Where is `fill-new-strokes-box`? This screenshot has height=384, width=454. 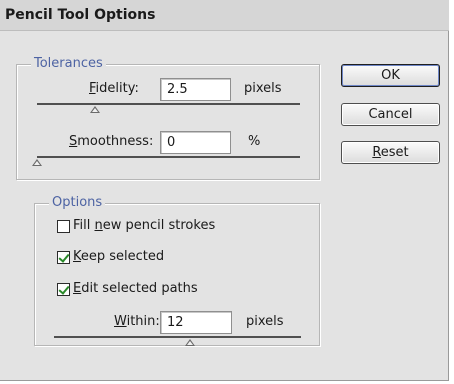
fill-new-strokes-box is located at coordinates (63, 226).